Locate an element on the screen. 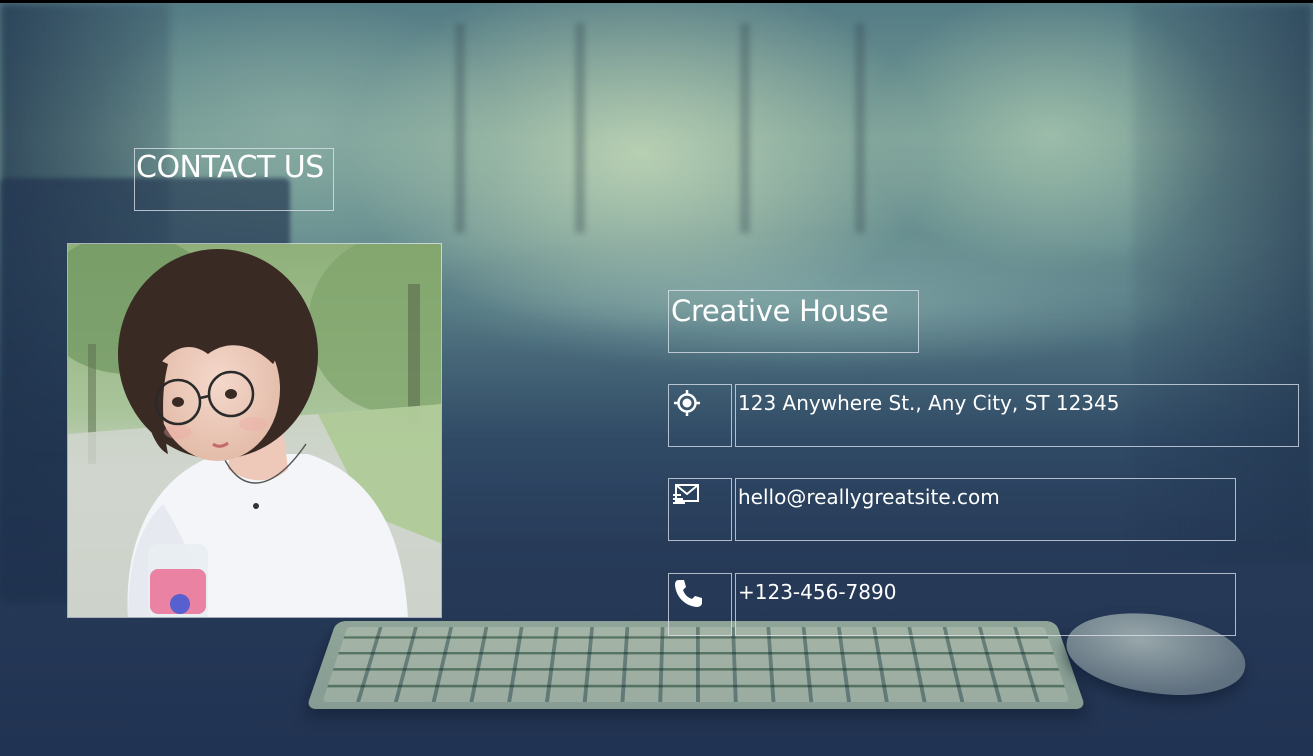 This screenshot has width=1313, height=756. page-title: CONTACT US is located at coordinates (234, 179).